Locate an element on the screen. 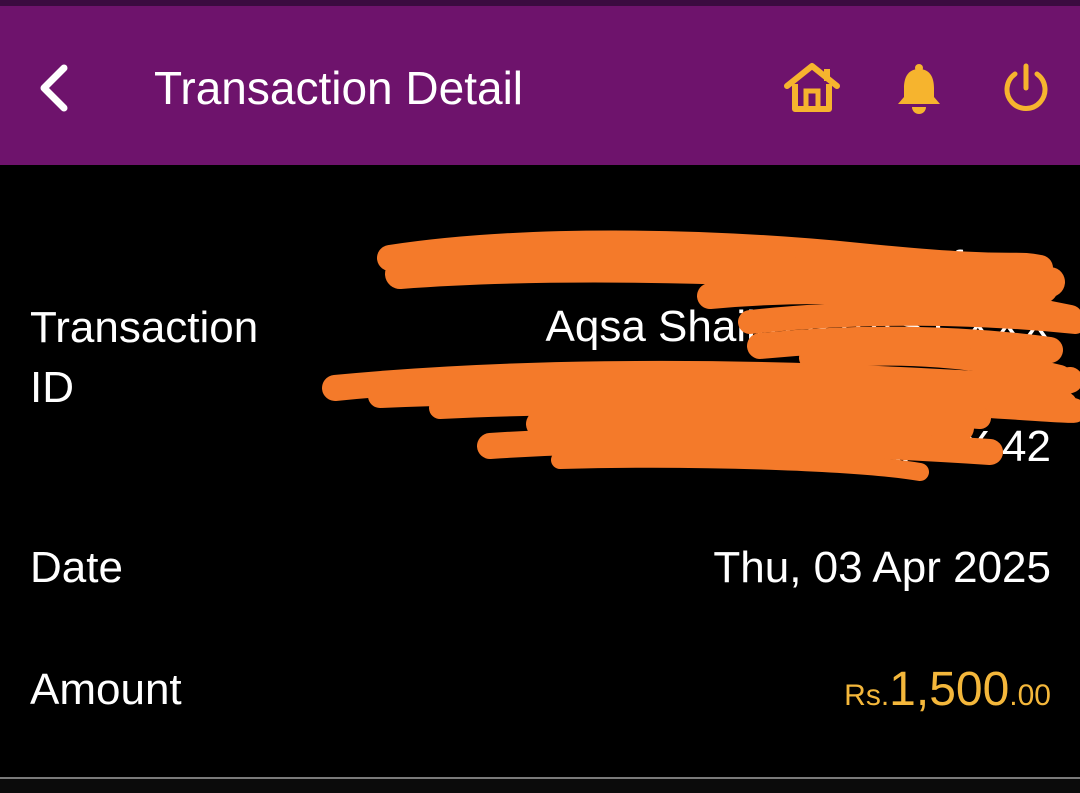 Image resolution: width=1080 pixels, height=793 pixels. amount-major: 1,500 is located at coordinates (949, 689).